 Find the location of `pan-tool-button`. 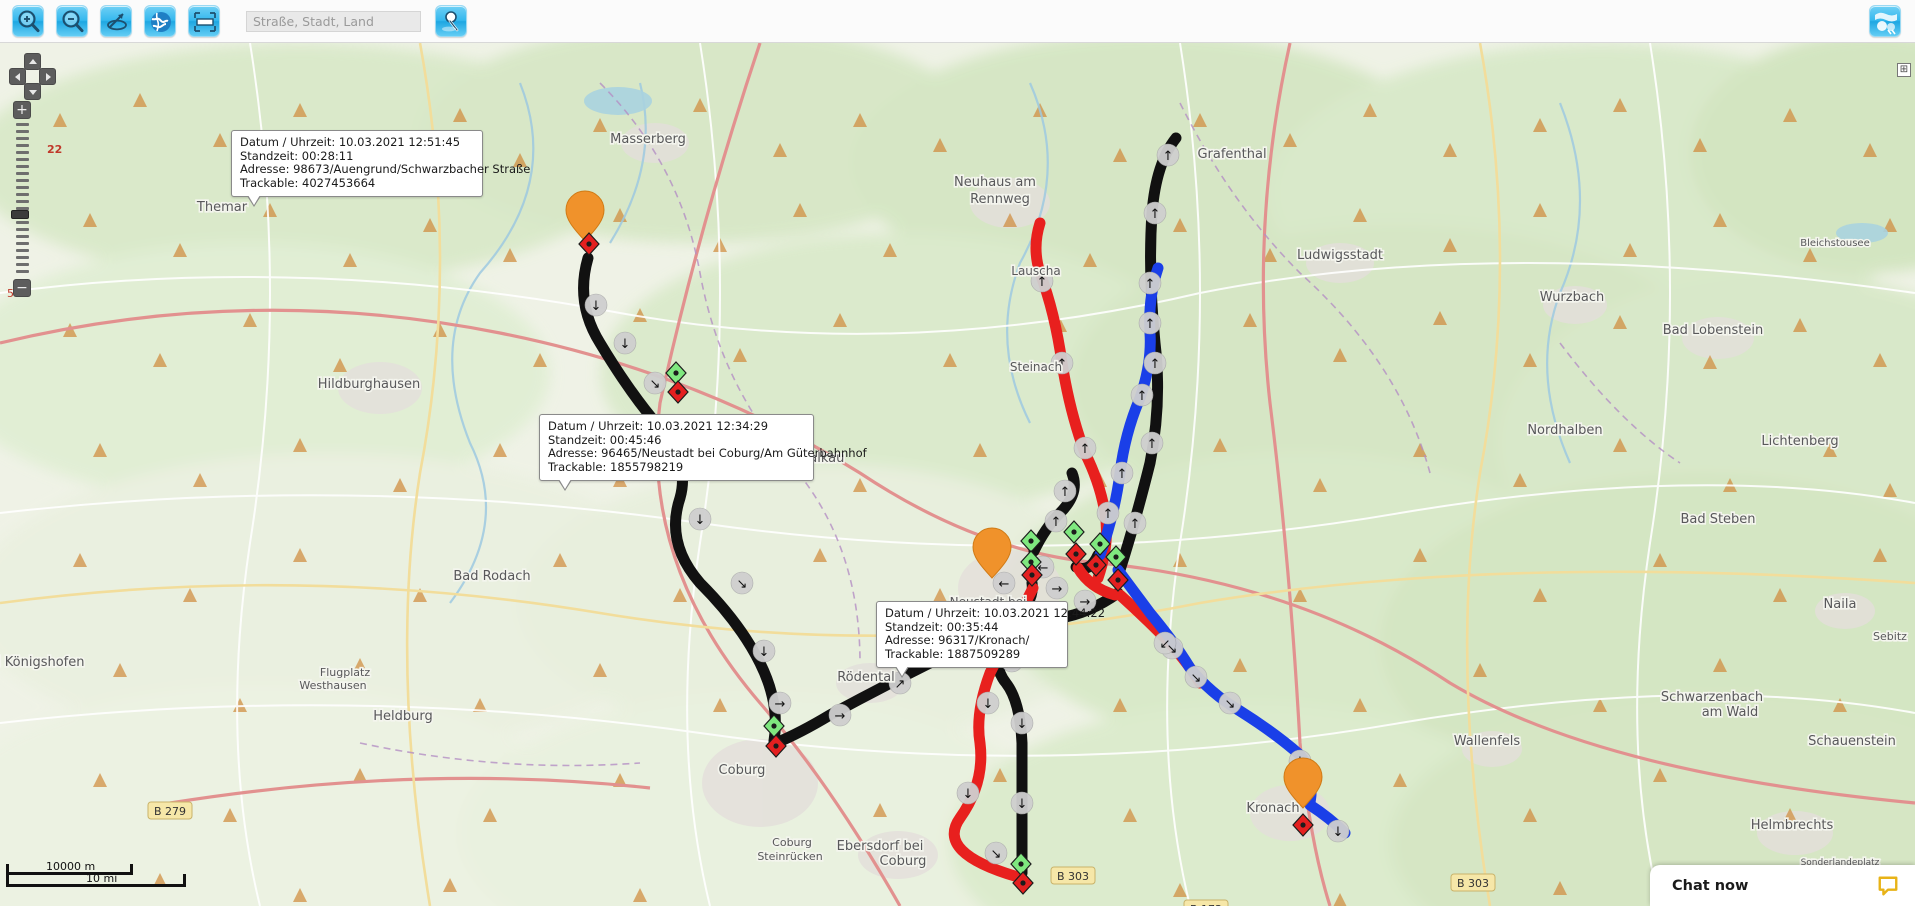

pan-tool-button is located at coordinates (116, 21).